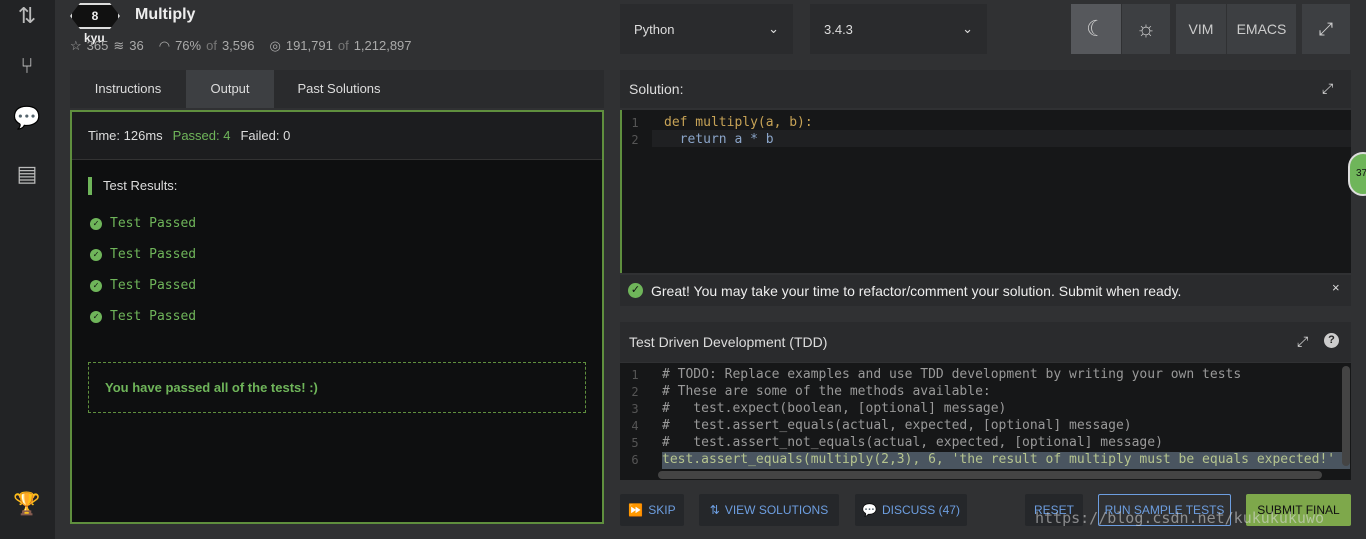 Image resolution: width=1366 pixels, height=539 pixels. What do you see at coordinates (188, 45) in the screenshot?
I see `satisfaction: 76%` at bounding box center [188, 45].